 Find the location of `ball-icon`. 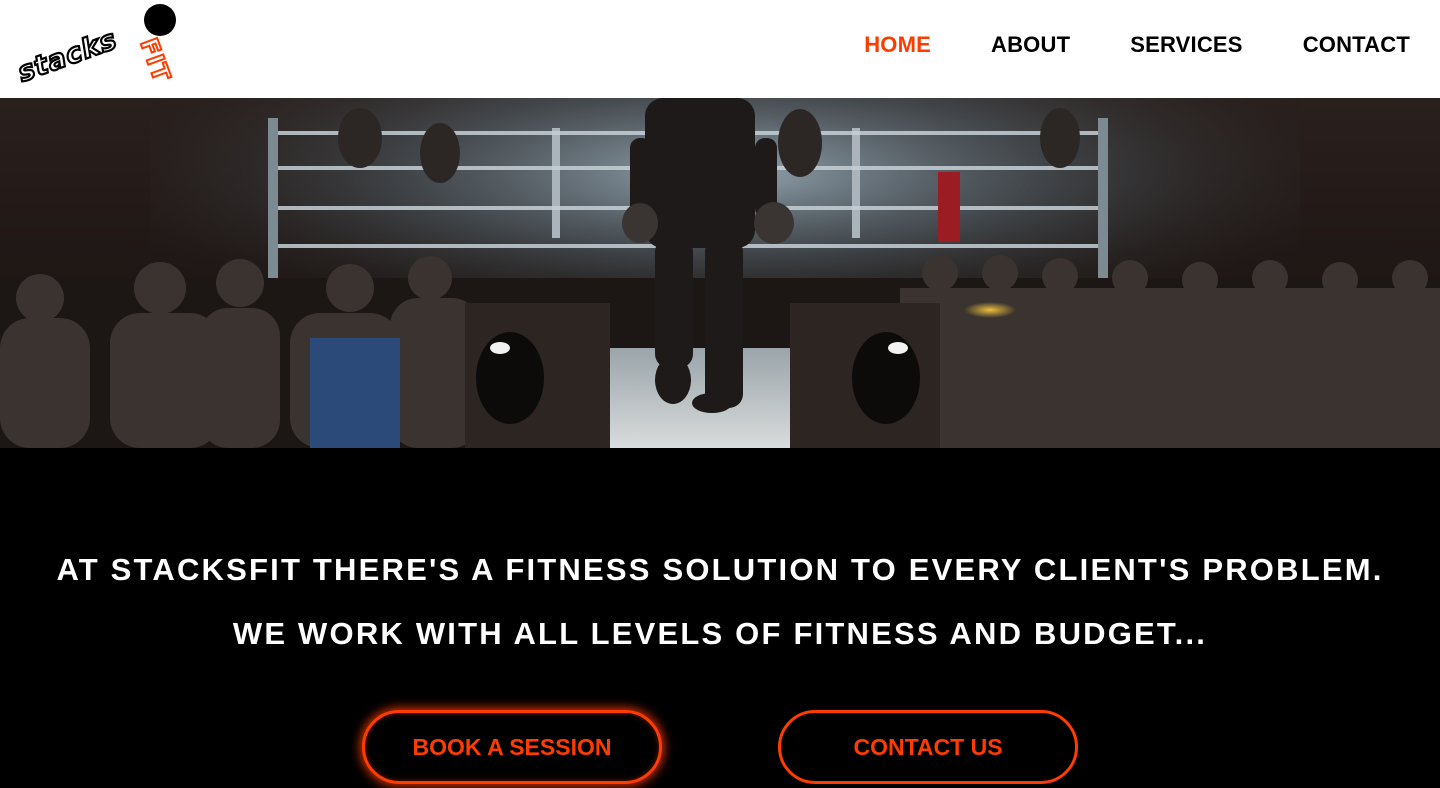

ball-icon is located at coordinates (160, 20).